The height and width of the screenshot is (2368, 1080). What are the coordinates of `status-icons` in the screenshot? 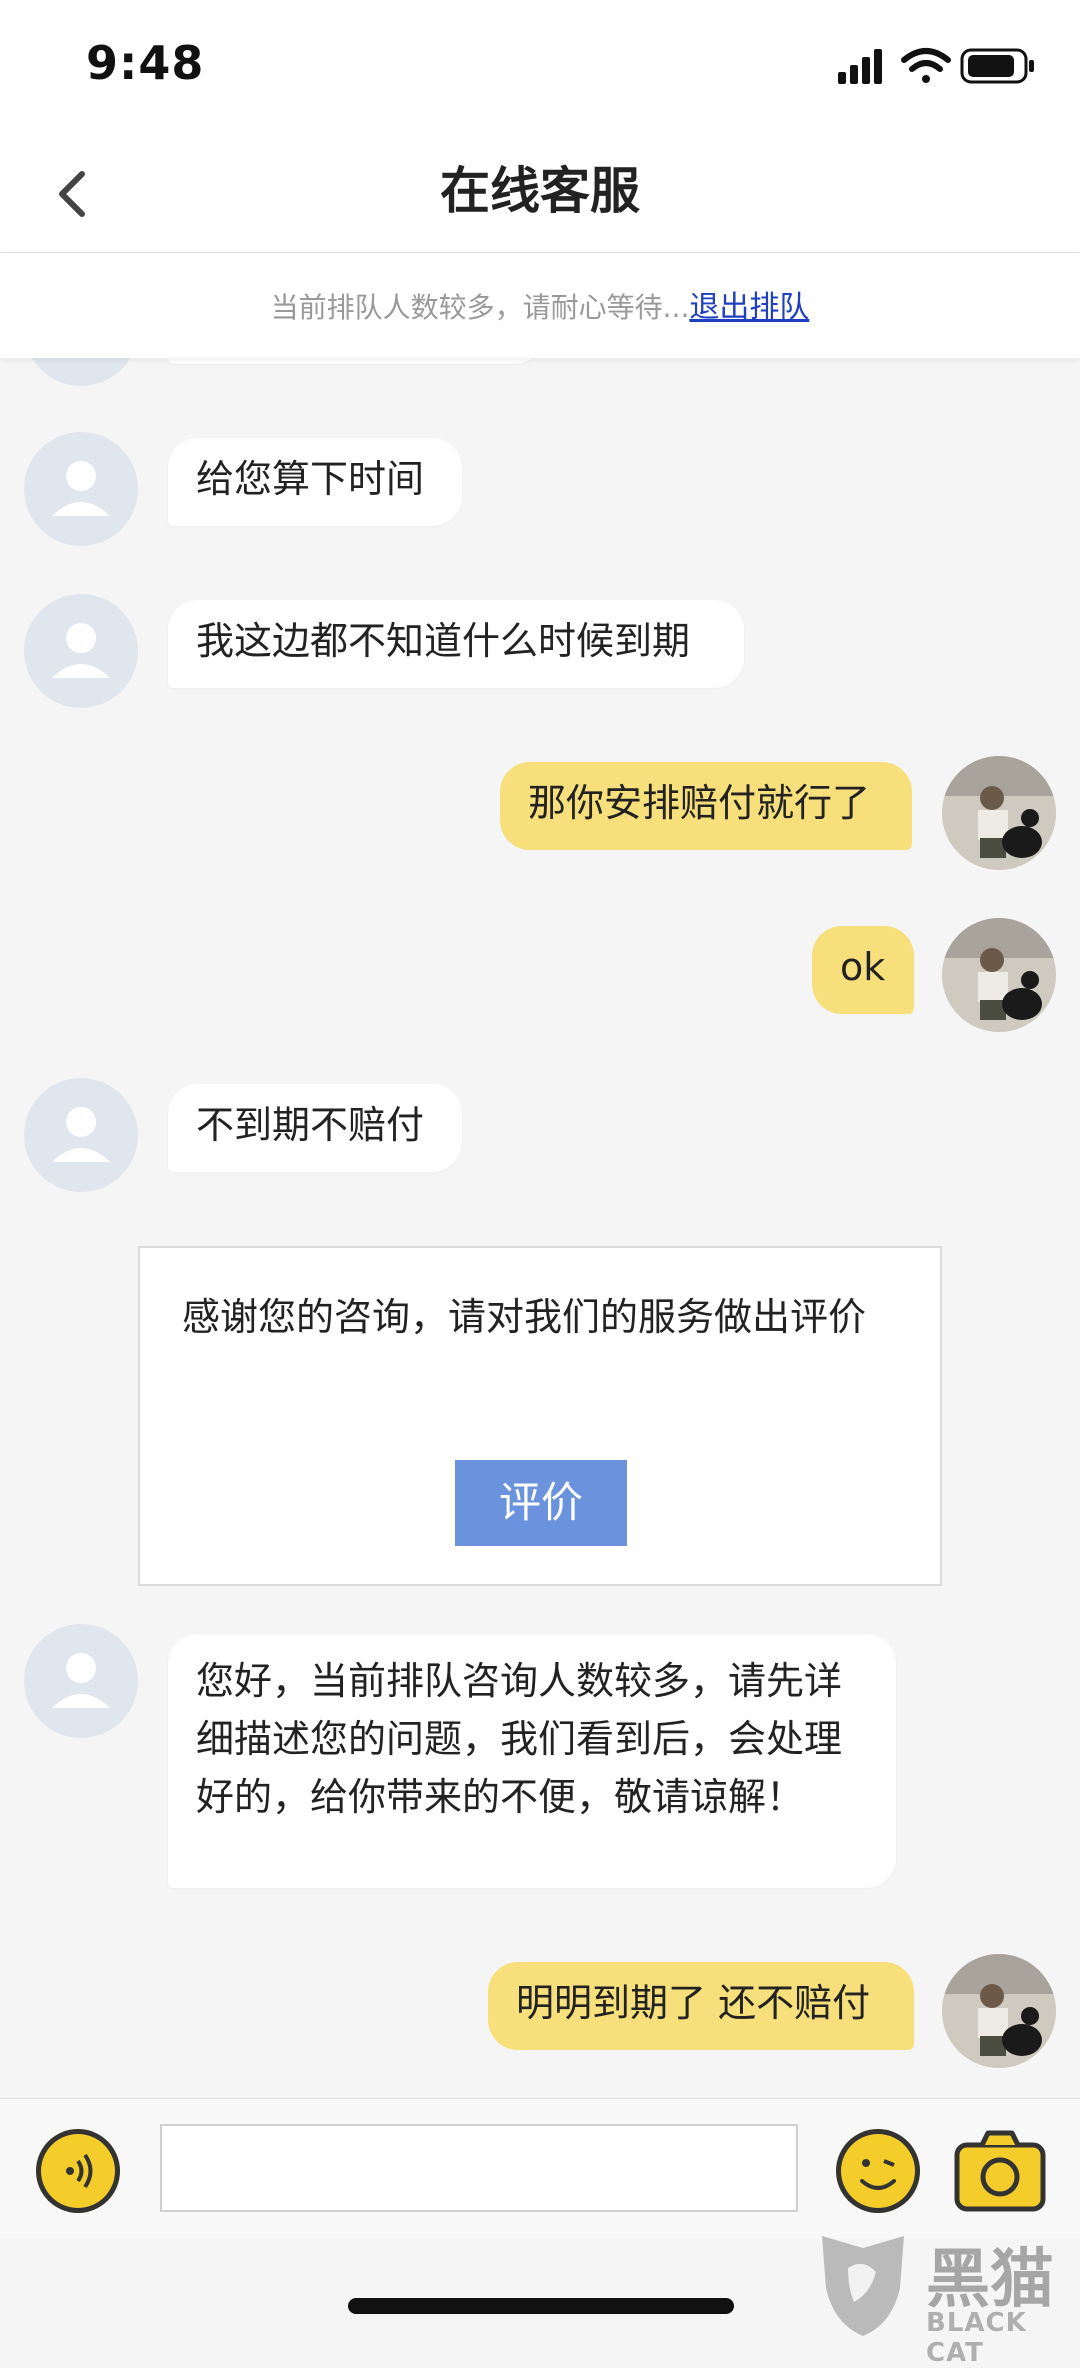 It's located at (936, 66).